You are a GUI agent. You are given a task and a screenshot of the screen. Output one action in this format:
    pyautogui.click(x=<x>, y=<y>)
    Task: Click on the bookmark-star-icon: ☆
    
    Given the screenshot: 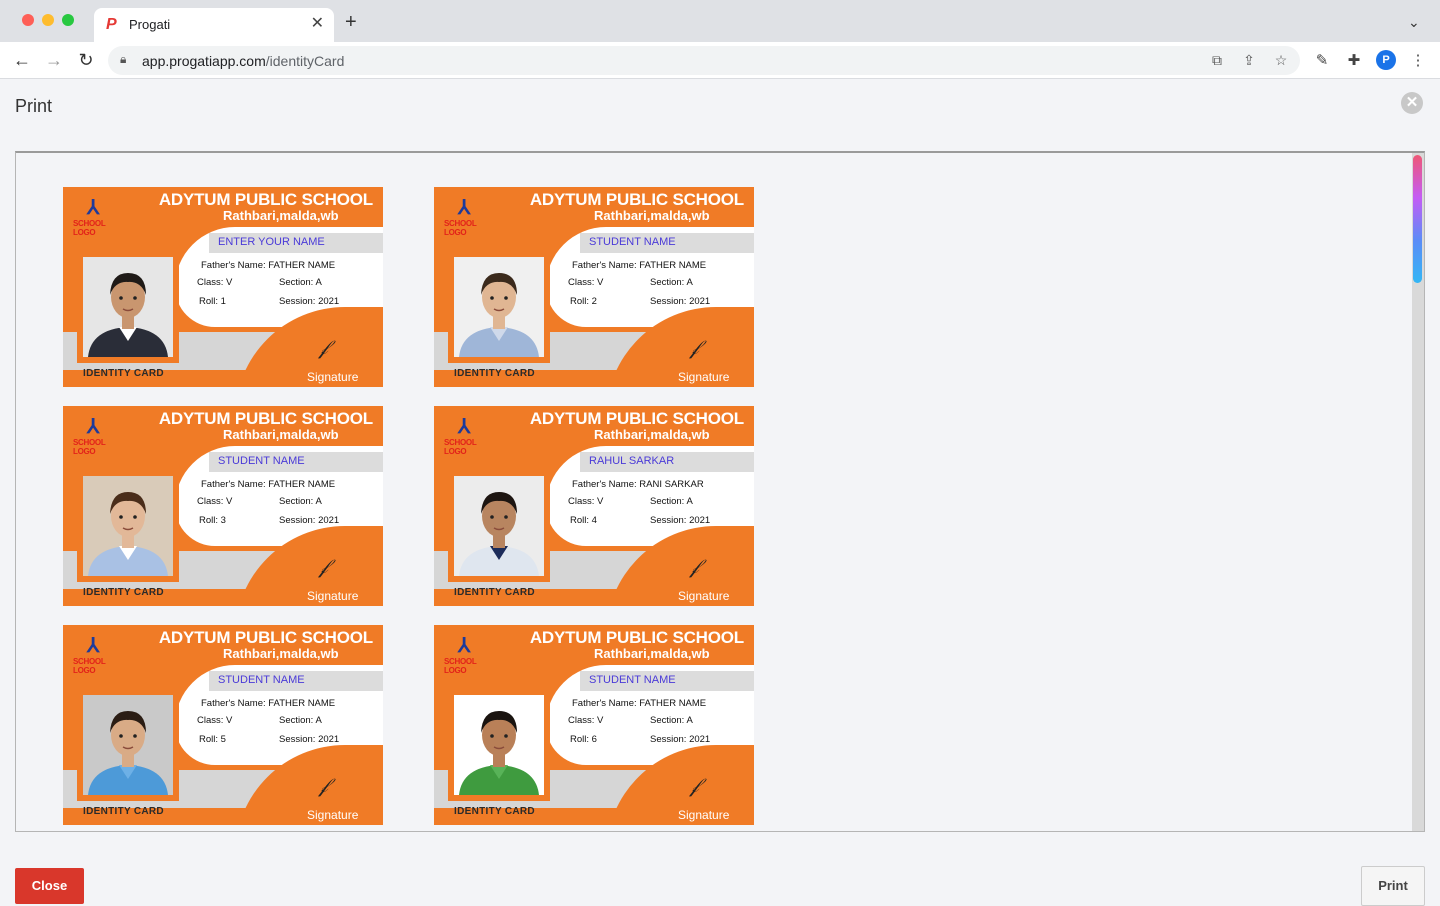 What is the action you would take?
    pyautogui.click(x=1281, y=60)
    